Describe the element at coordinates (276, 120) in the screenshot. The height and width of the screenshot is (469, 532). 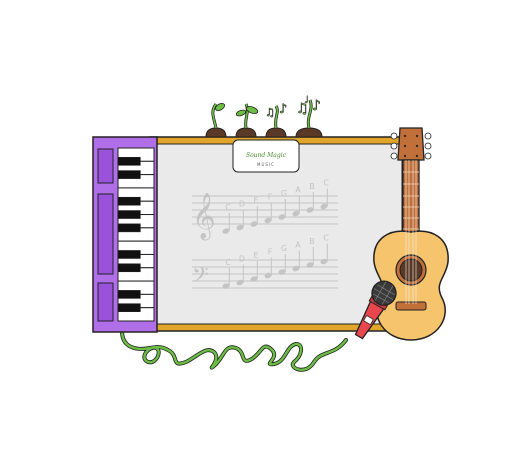
I see `sprout-pot-3: ♪ ♫` at that location.